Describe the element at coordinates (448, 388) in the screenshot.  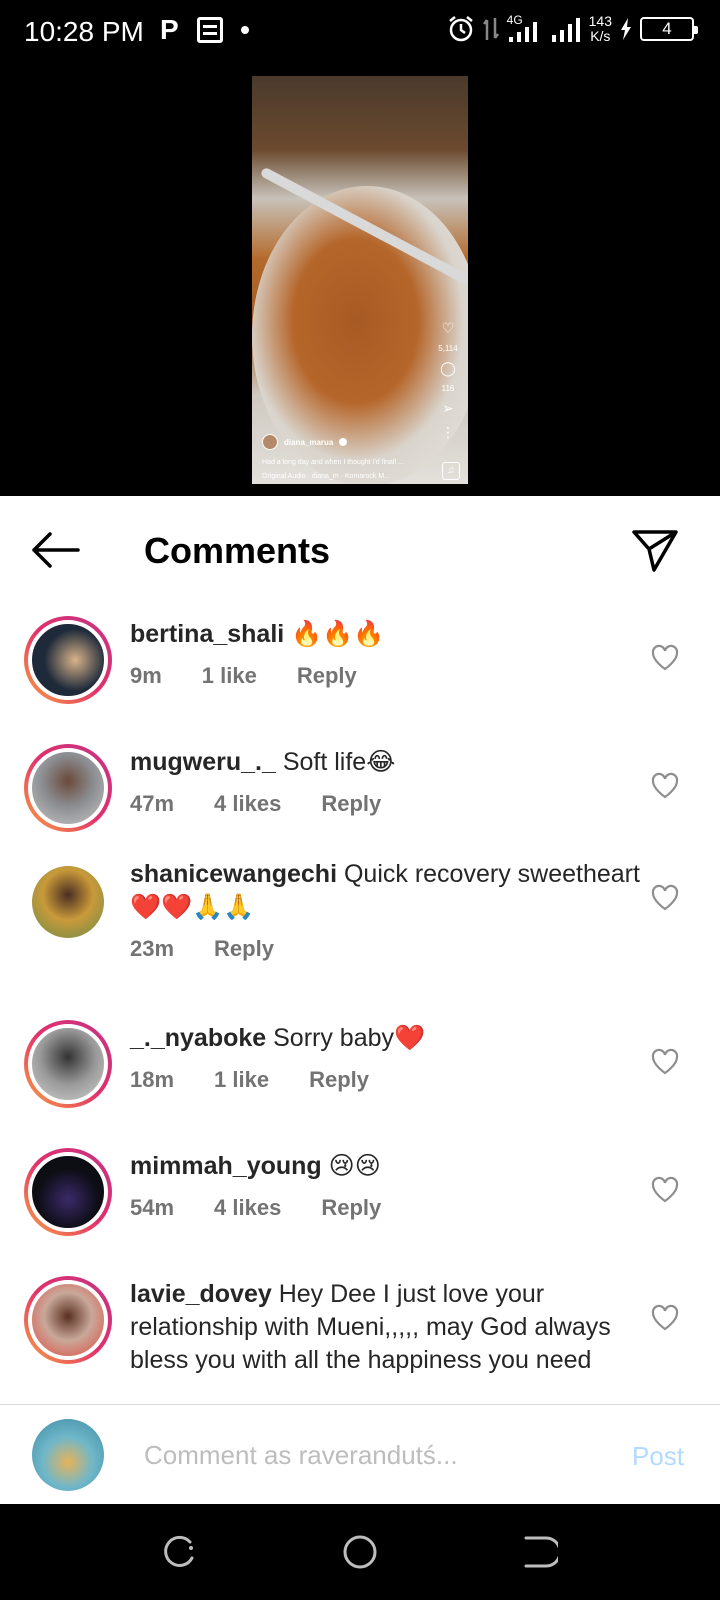
I see `reel-comments-count: 116` at that location.